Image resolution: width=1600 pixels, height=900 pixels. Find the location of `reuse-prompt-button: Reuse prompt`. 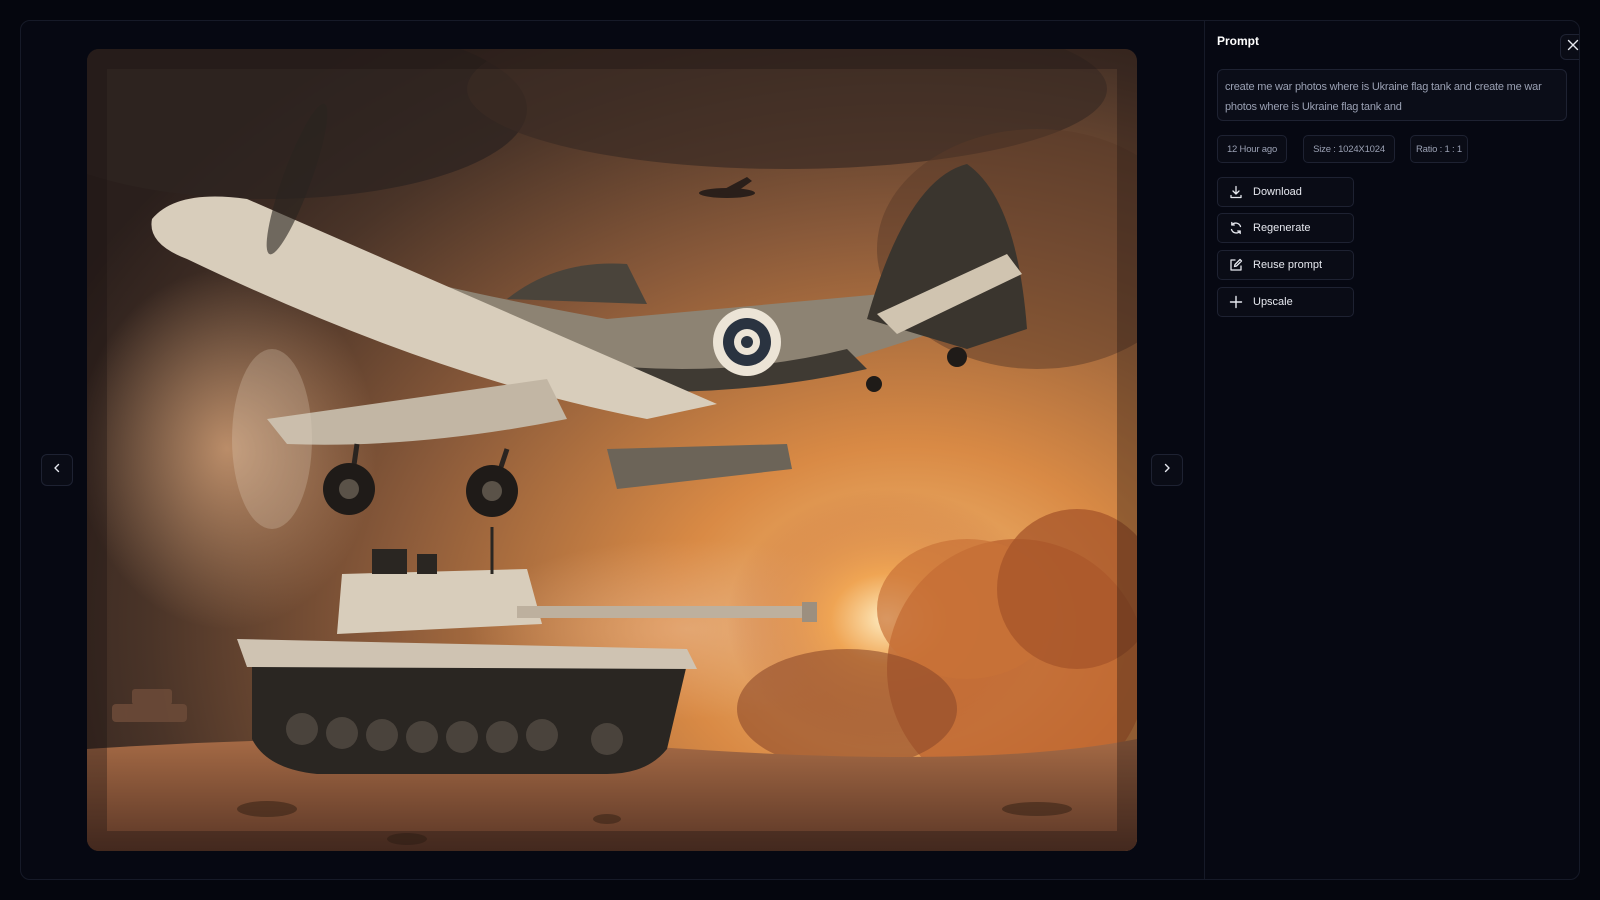

reuse-prompt-button: Reuse prompt is located at coordinates (1285, 265).